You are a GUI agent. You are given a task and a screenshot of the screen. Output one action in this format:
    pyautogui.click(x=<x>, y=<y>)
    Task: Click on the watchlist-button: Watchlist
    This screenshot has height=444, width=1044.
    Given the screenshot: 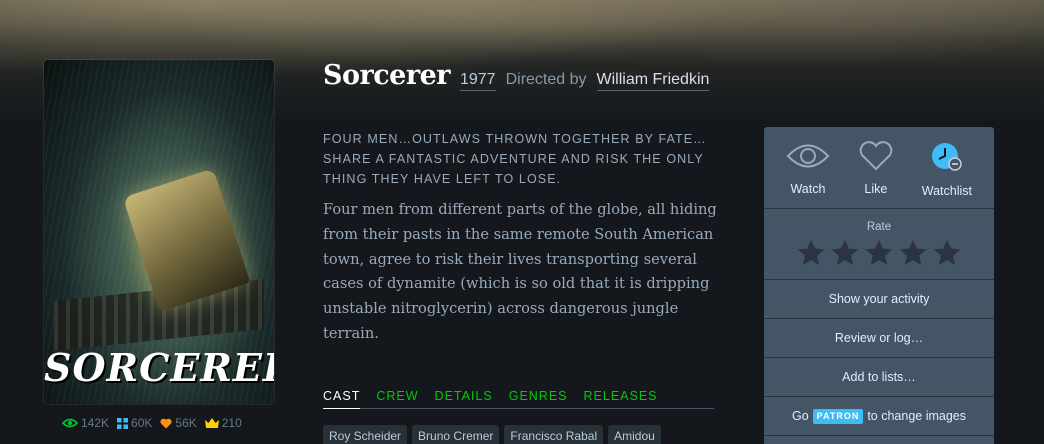 What is the action you would take?
    pyautogui.click(x=947, y=169)
    